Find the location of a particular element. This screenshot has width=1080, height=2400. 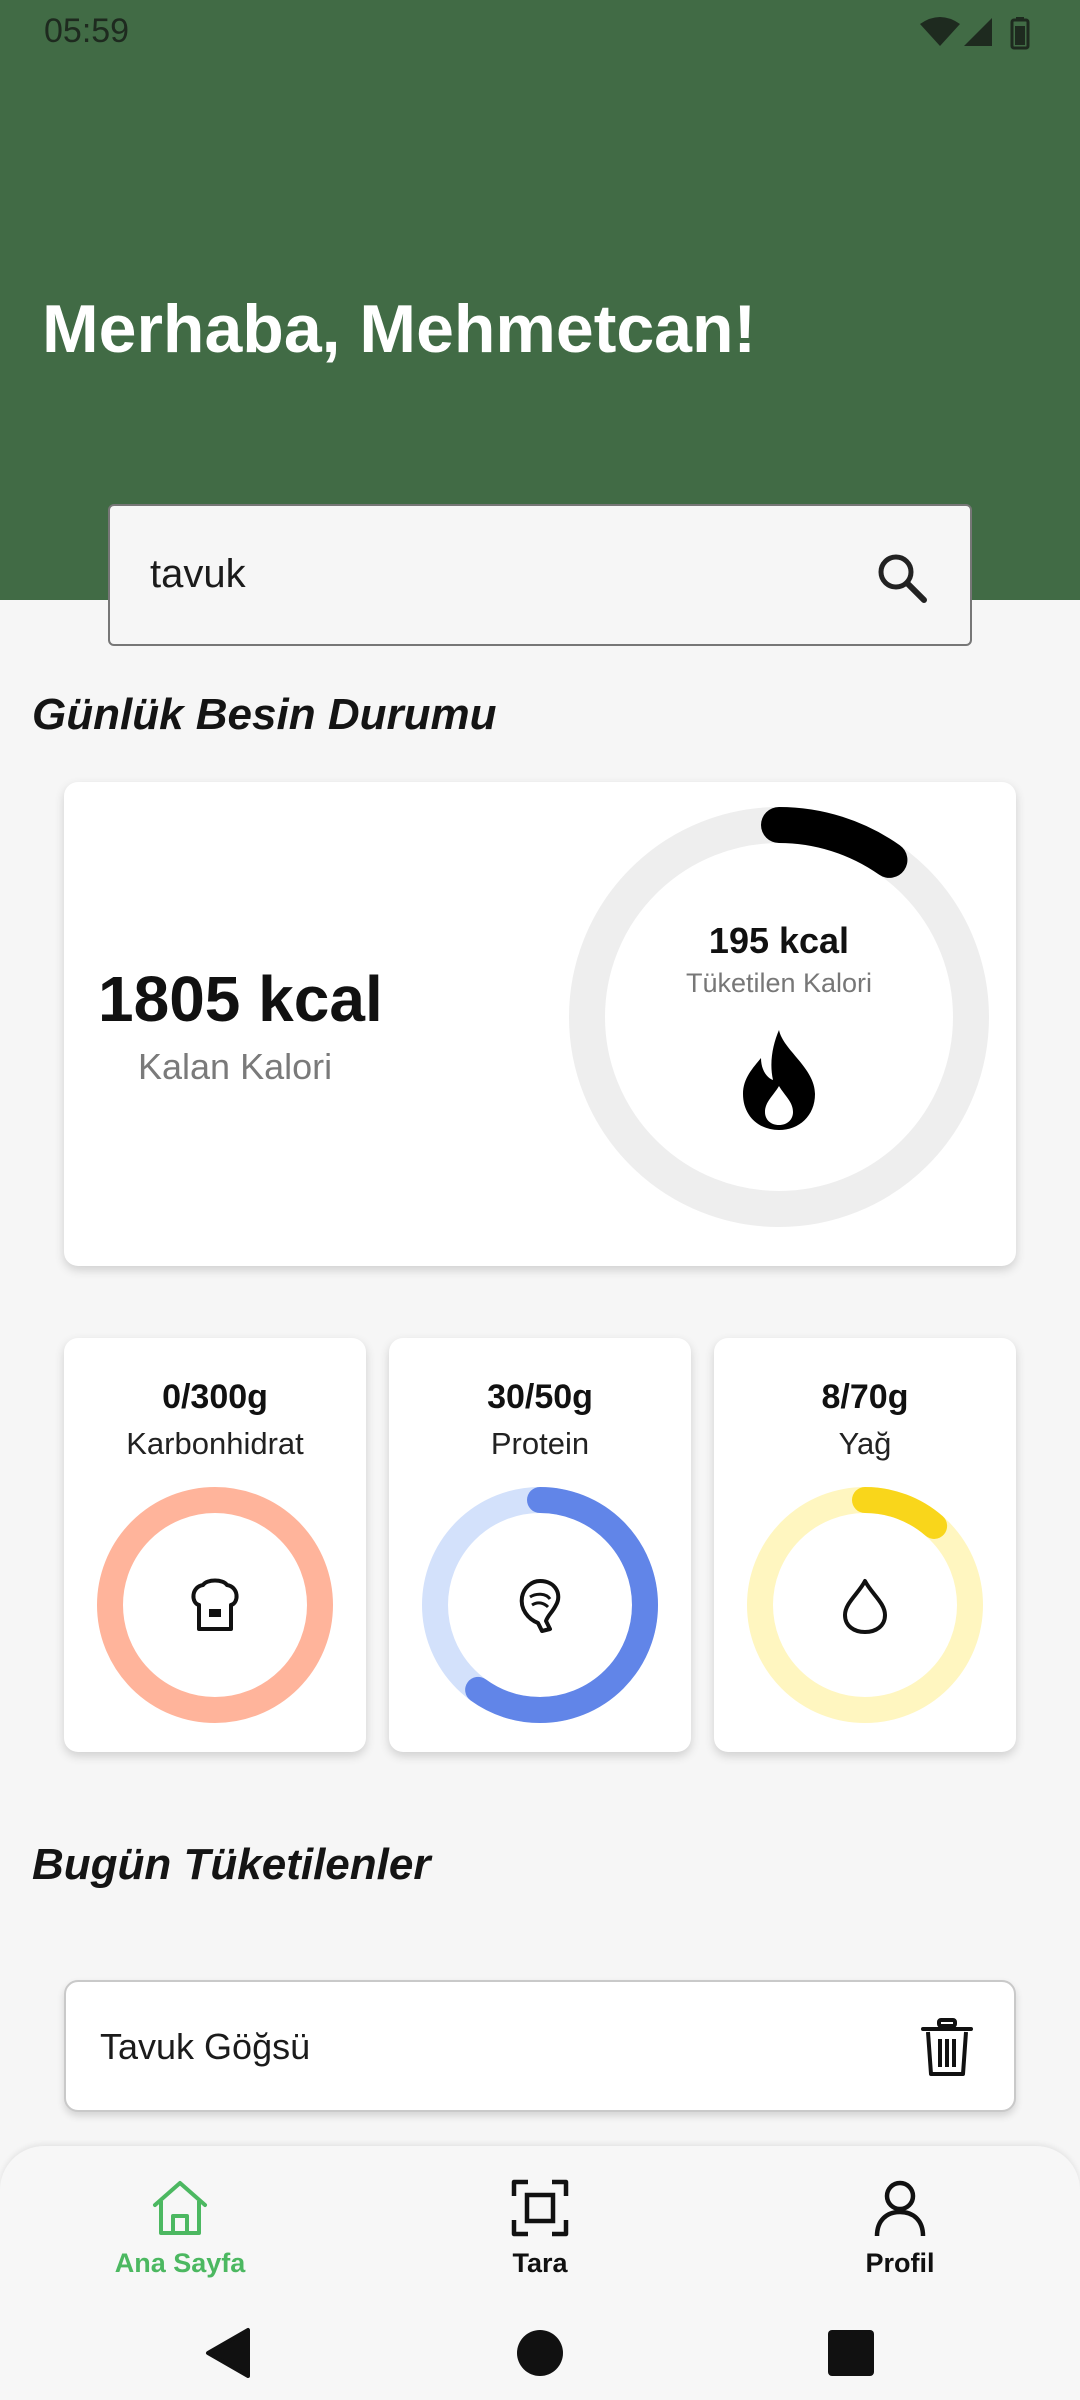

calorie-ring-track is located at coordinates (779, 1017).